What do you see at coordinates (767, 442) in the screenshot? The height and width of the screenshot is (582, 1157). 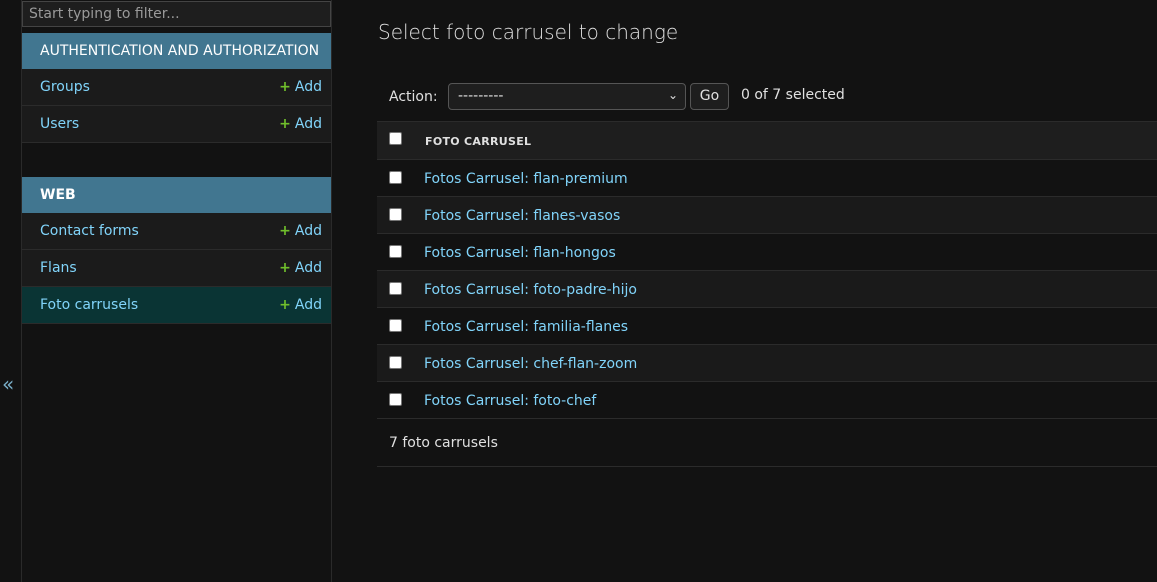 I see `paginator: 7 foto carrusels` at bounding box center [767, 442].